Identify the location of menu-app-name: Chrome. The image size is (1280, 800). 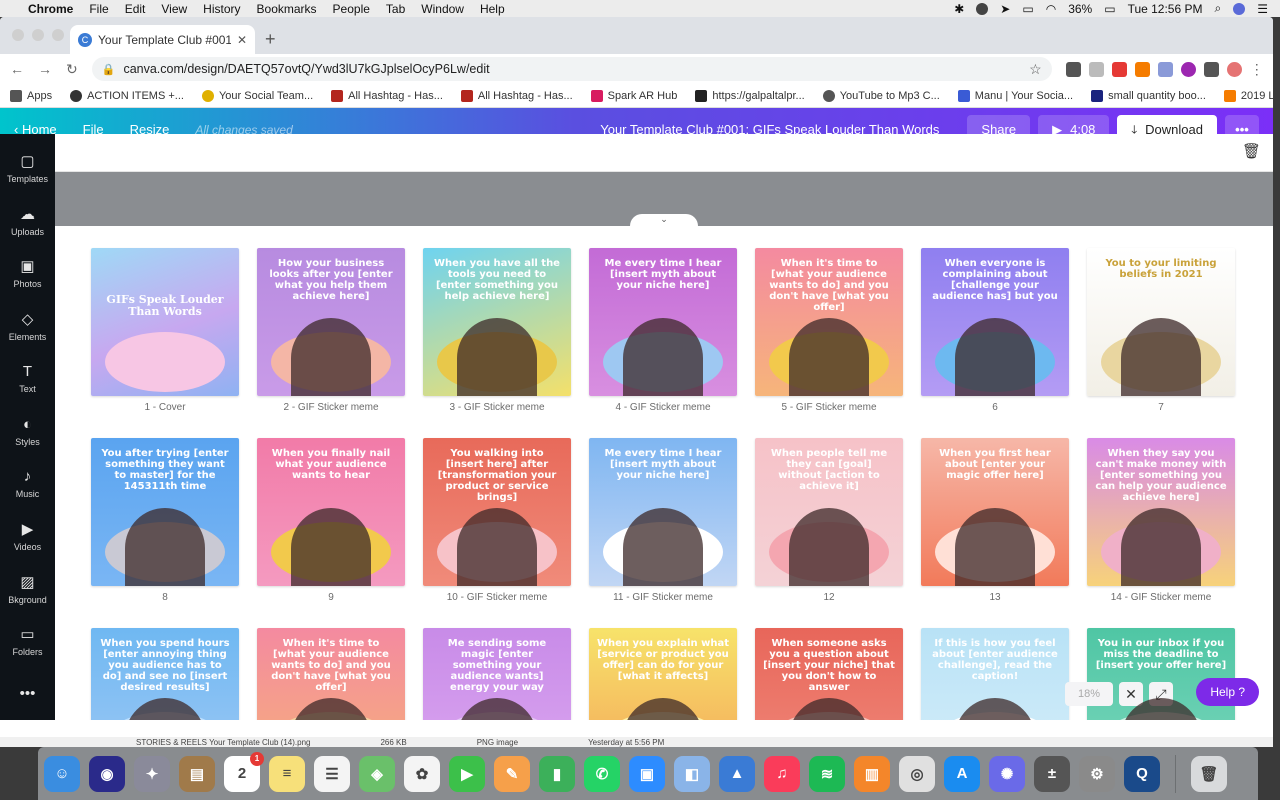
(50, 9).